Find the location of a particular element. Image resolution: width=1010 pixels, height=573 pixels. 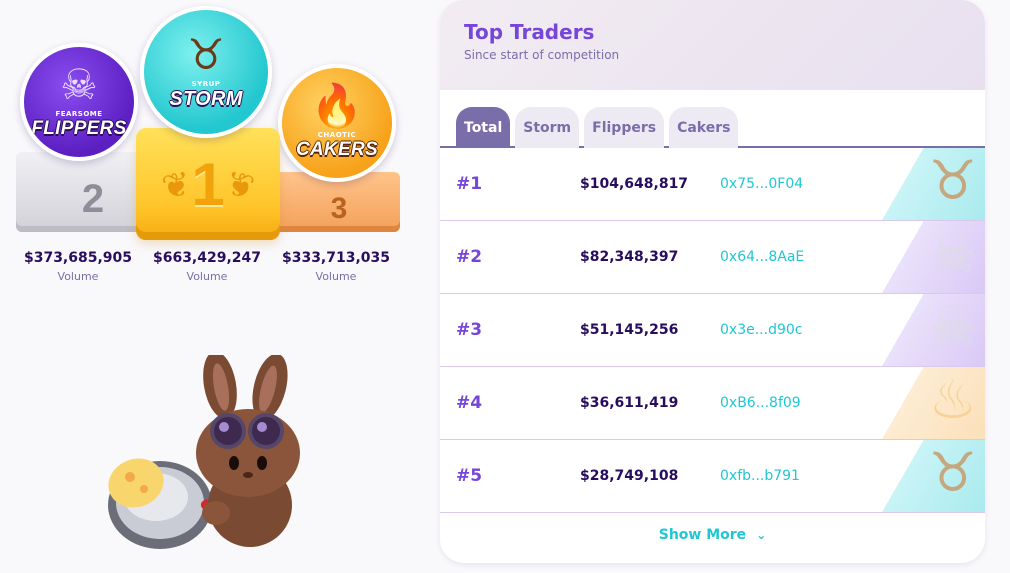

team-volume-cakers: $333,713,035 Volume is located at coordinates (336, 266).